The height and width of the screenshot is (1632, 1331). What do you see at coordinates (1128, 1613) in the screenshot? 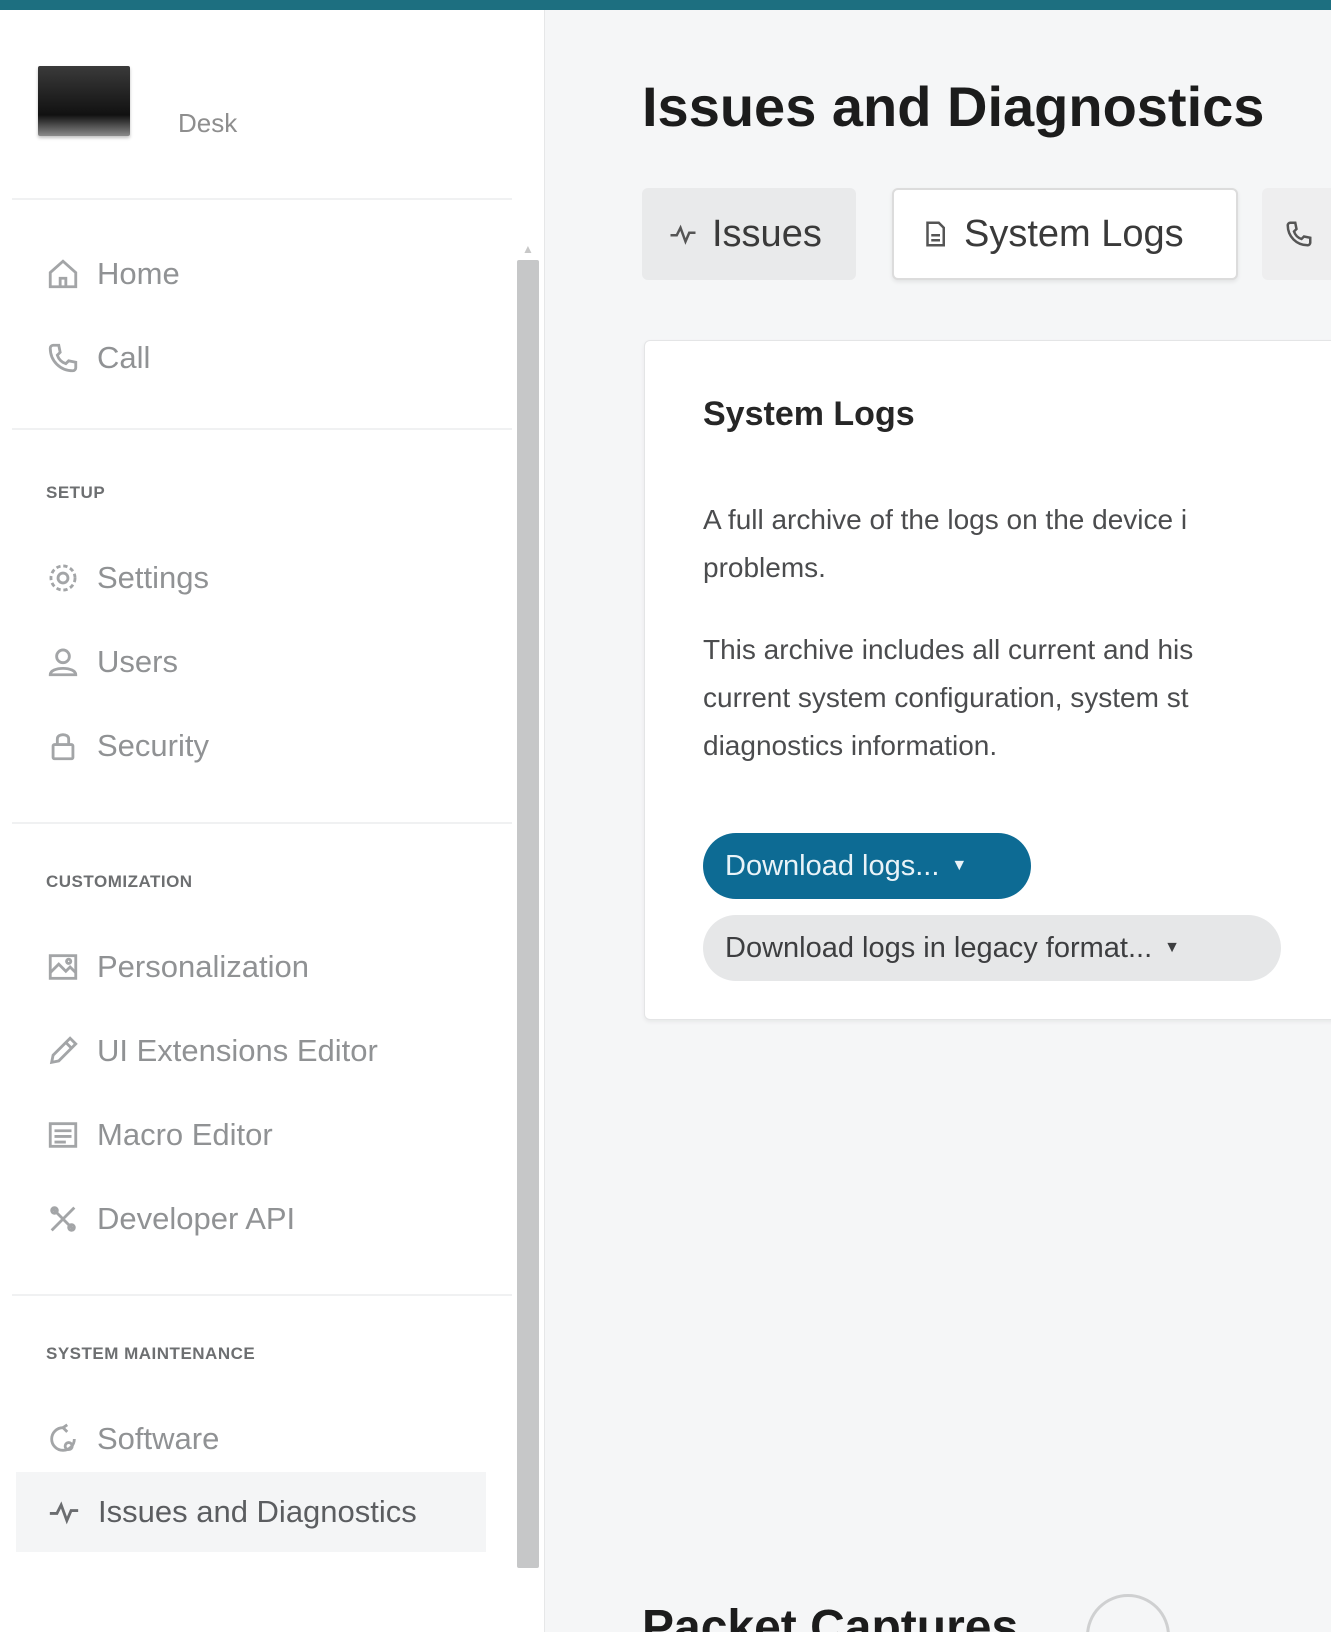
I see `info-circle-icon` at bounding box center [1128, 1613].